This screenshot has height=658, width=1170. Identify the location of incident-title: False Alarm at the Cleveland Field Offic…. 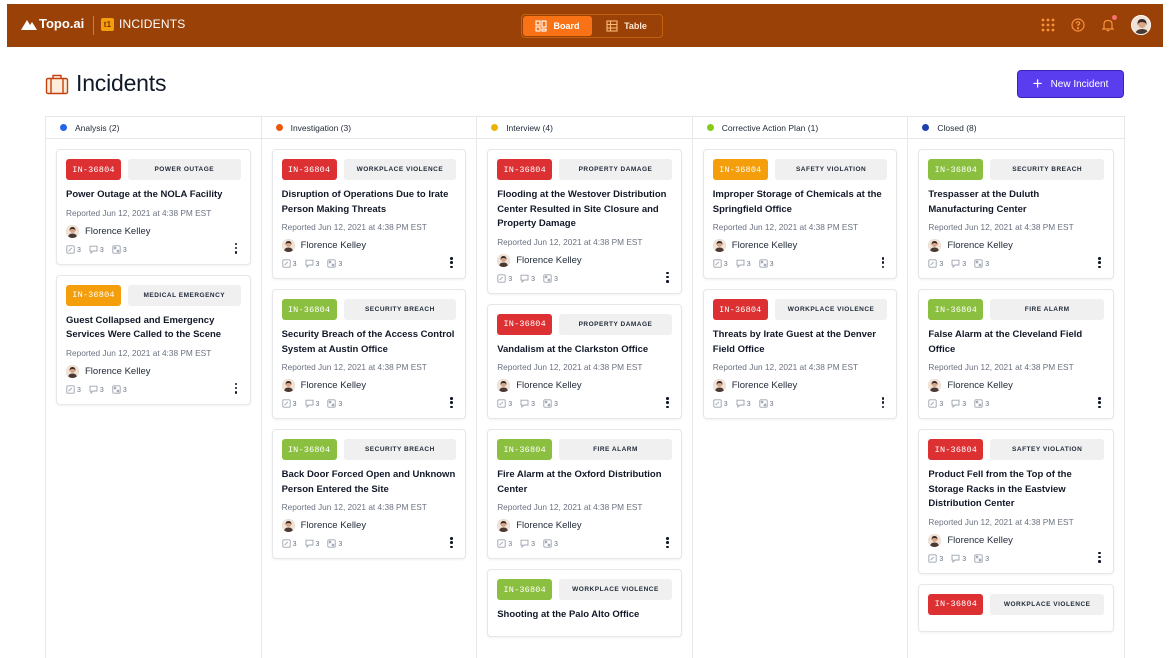
(1016, 342).